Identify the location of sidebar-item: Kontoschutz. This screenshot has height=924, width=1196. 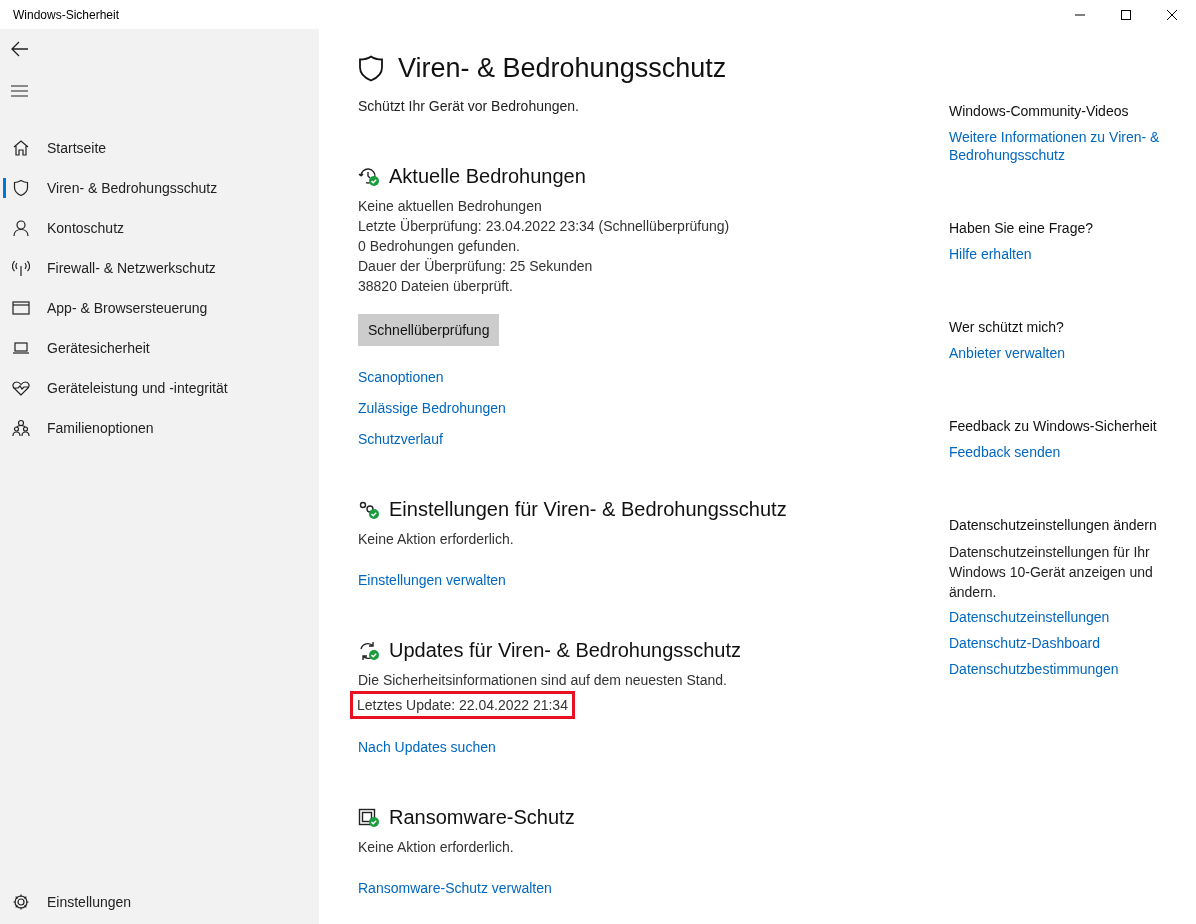
(159, 228).